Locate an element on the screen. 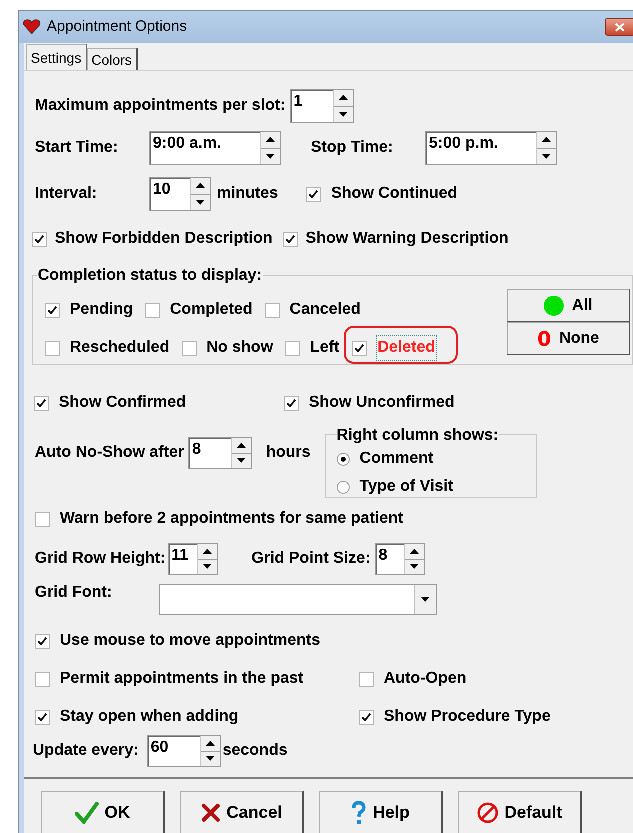 The width and height of the screenshot is (633, 833). field-label: Maximum appointments per slot: is located at coordinates (160, 106).